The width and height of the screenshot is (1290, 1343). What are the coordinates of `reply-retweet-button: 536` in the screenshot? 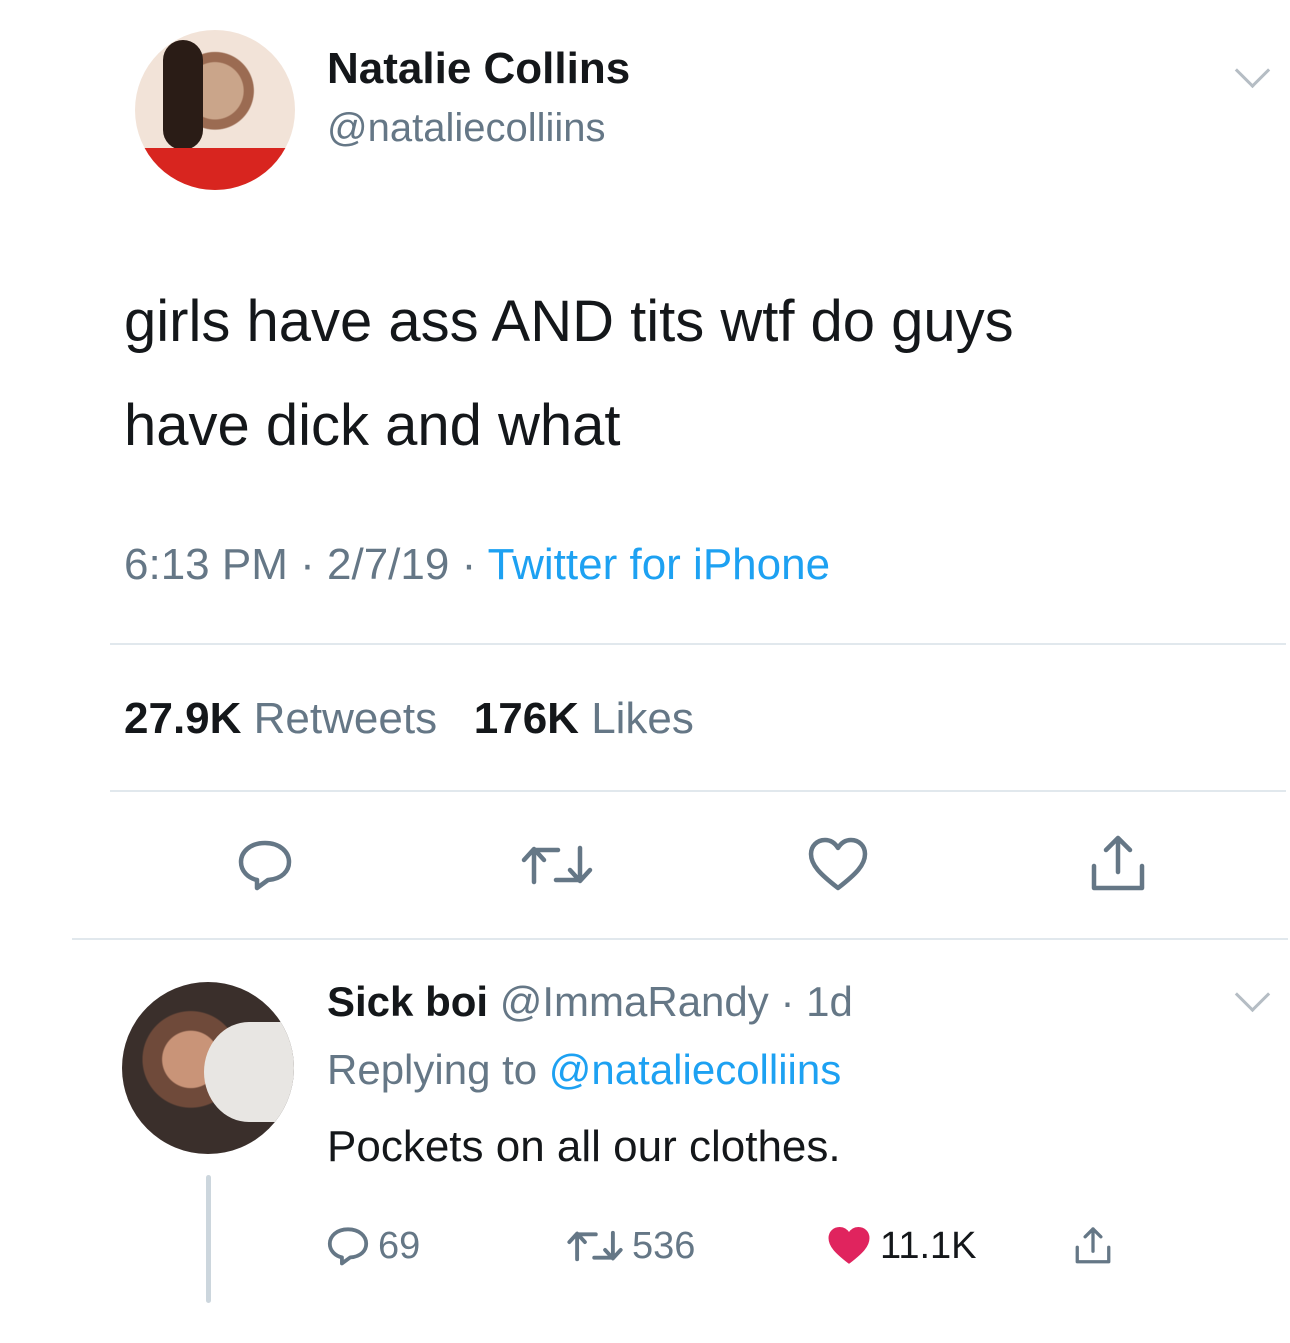 It's located at (630, 1246).